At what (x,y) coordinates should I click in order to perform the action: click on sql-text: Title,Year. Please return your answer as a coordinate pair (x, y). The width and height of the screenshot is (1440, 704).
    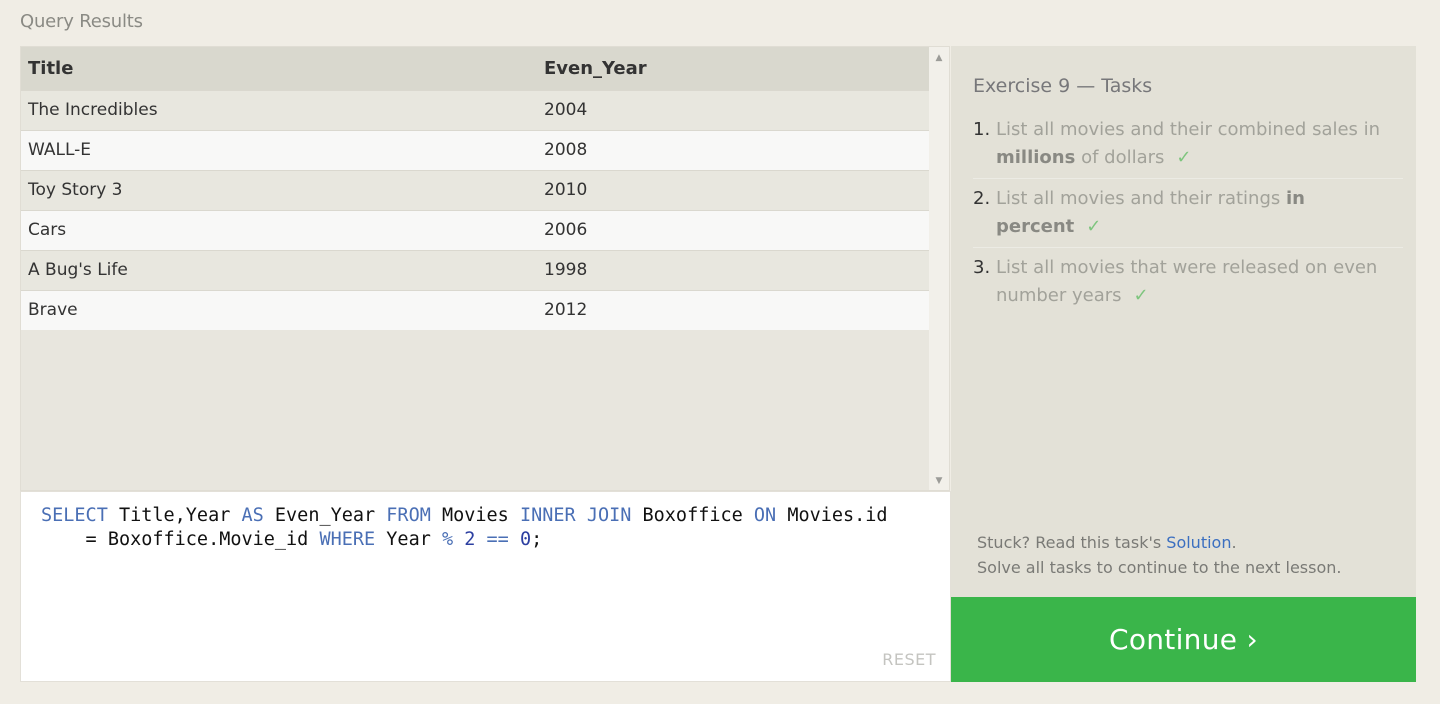
    Looking at the image, I should click on (174, 515).